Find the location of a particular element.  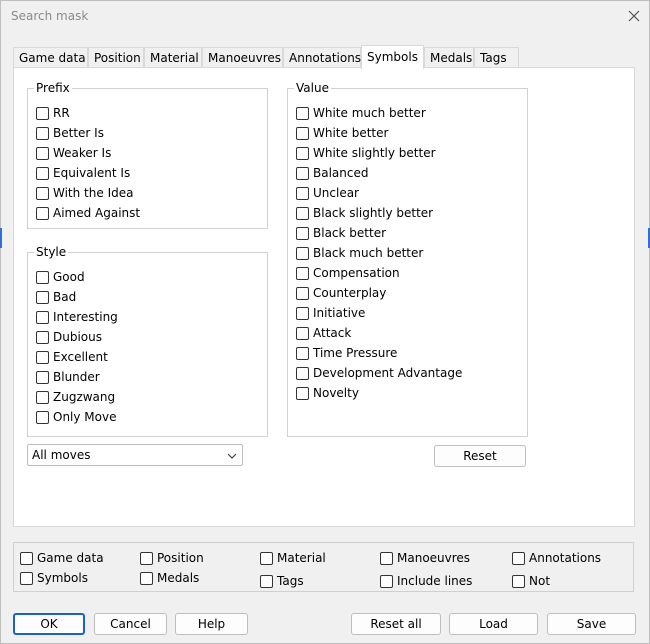

prefix-checkbox: RR is located at coordinates (53, 113).